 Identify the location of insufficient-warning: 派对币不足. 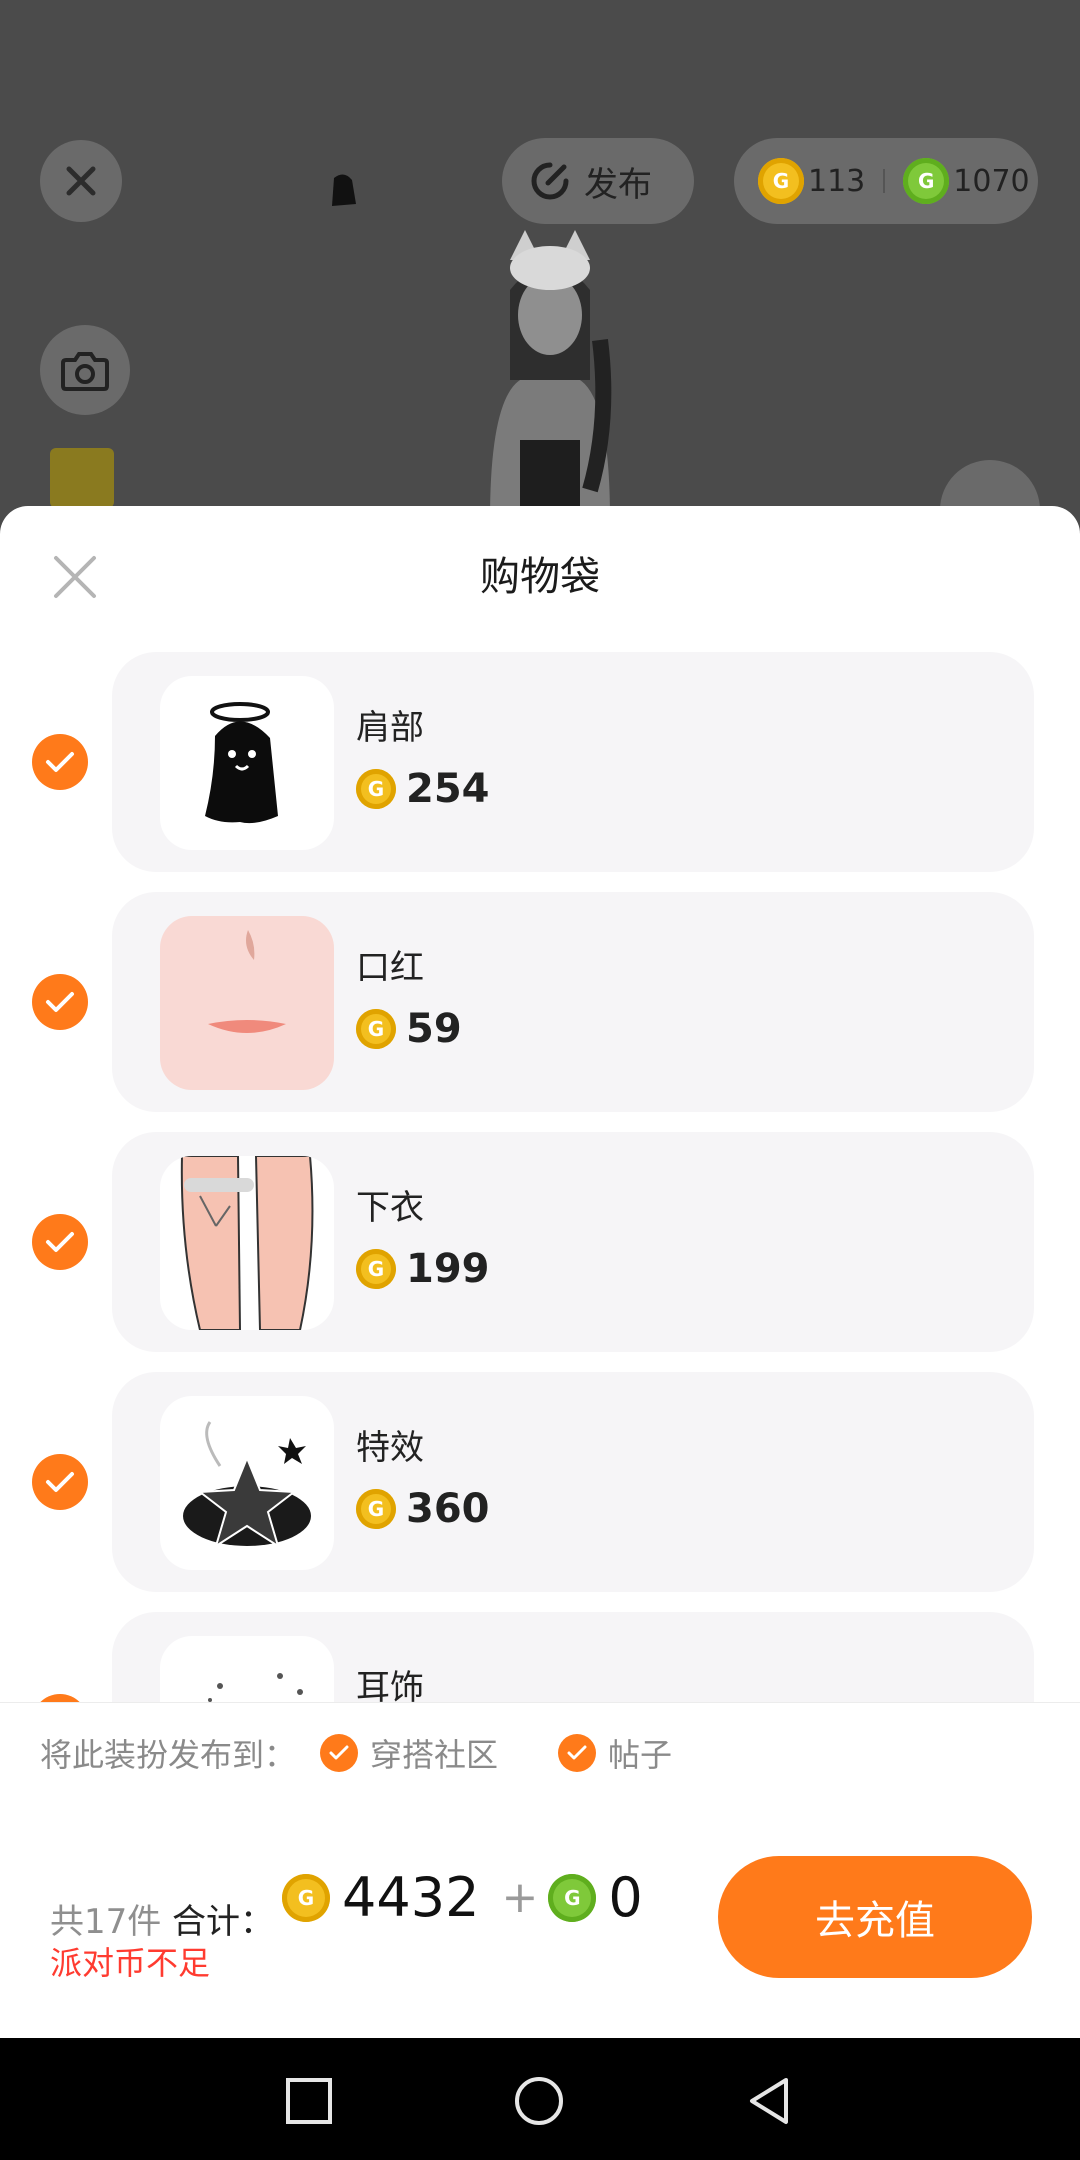
(130, 1963).